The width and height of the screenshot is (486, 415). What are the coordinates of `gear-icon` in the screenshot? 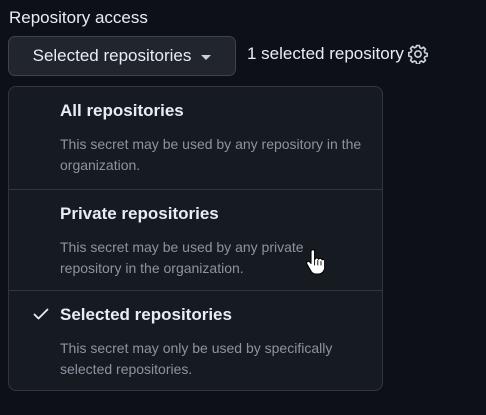 It's located at (417, 54).